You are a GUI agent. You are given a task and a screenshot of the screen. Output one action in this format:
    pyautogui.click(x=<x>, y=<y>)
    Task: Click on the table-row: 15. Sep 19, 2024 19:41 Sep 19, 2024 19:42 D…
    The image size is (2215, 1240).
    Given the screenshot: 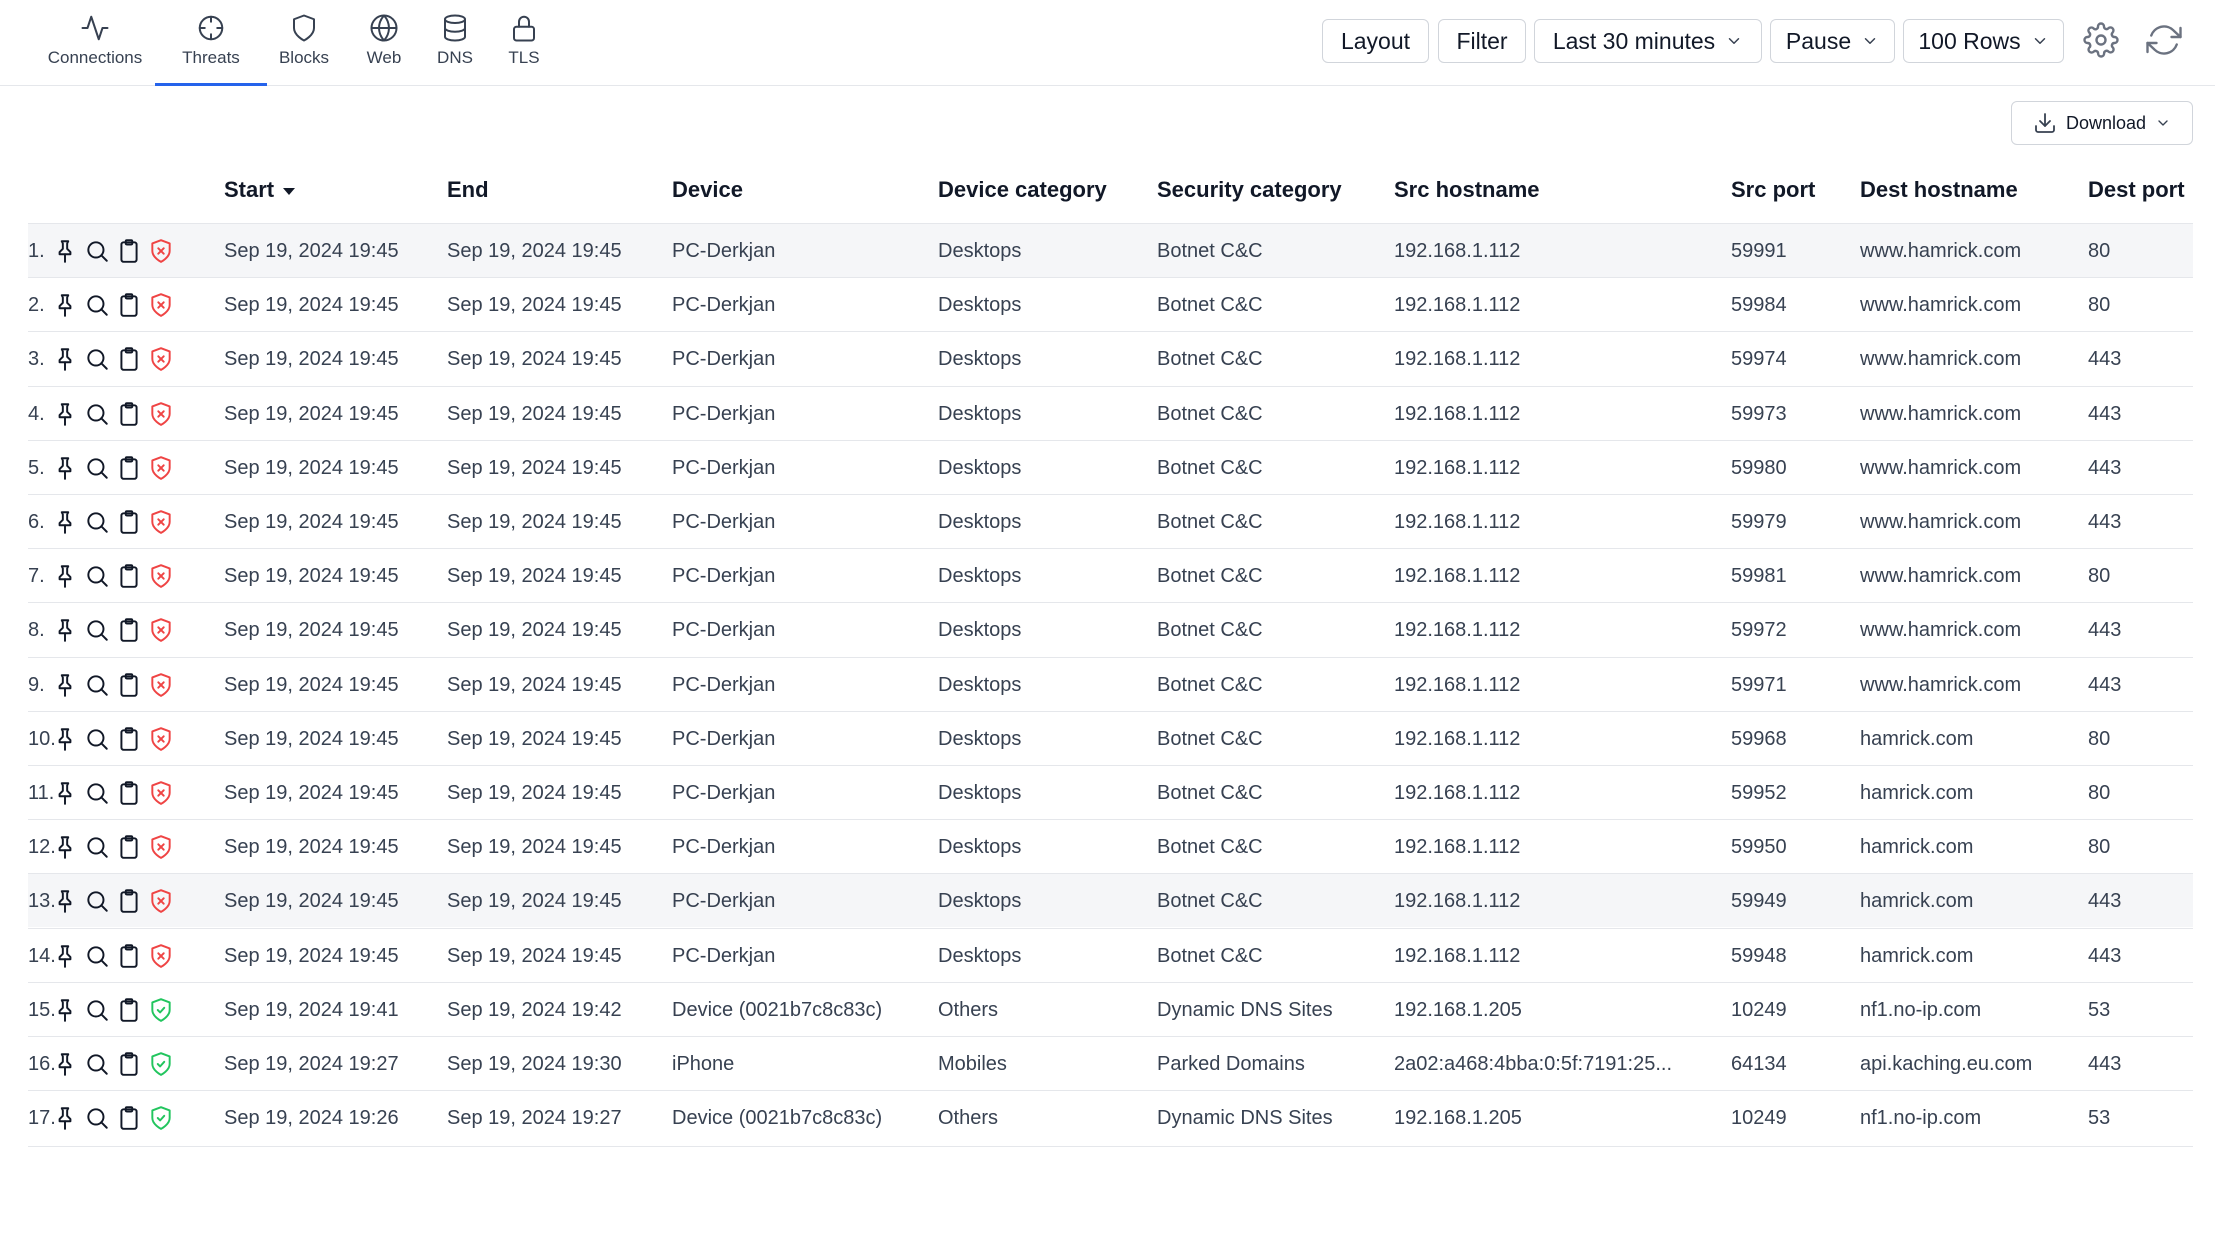 What is the action you would take?
    pyautogui.click(x=1110, y=1008)
    